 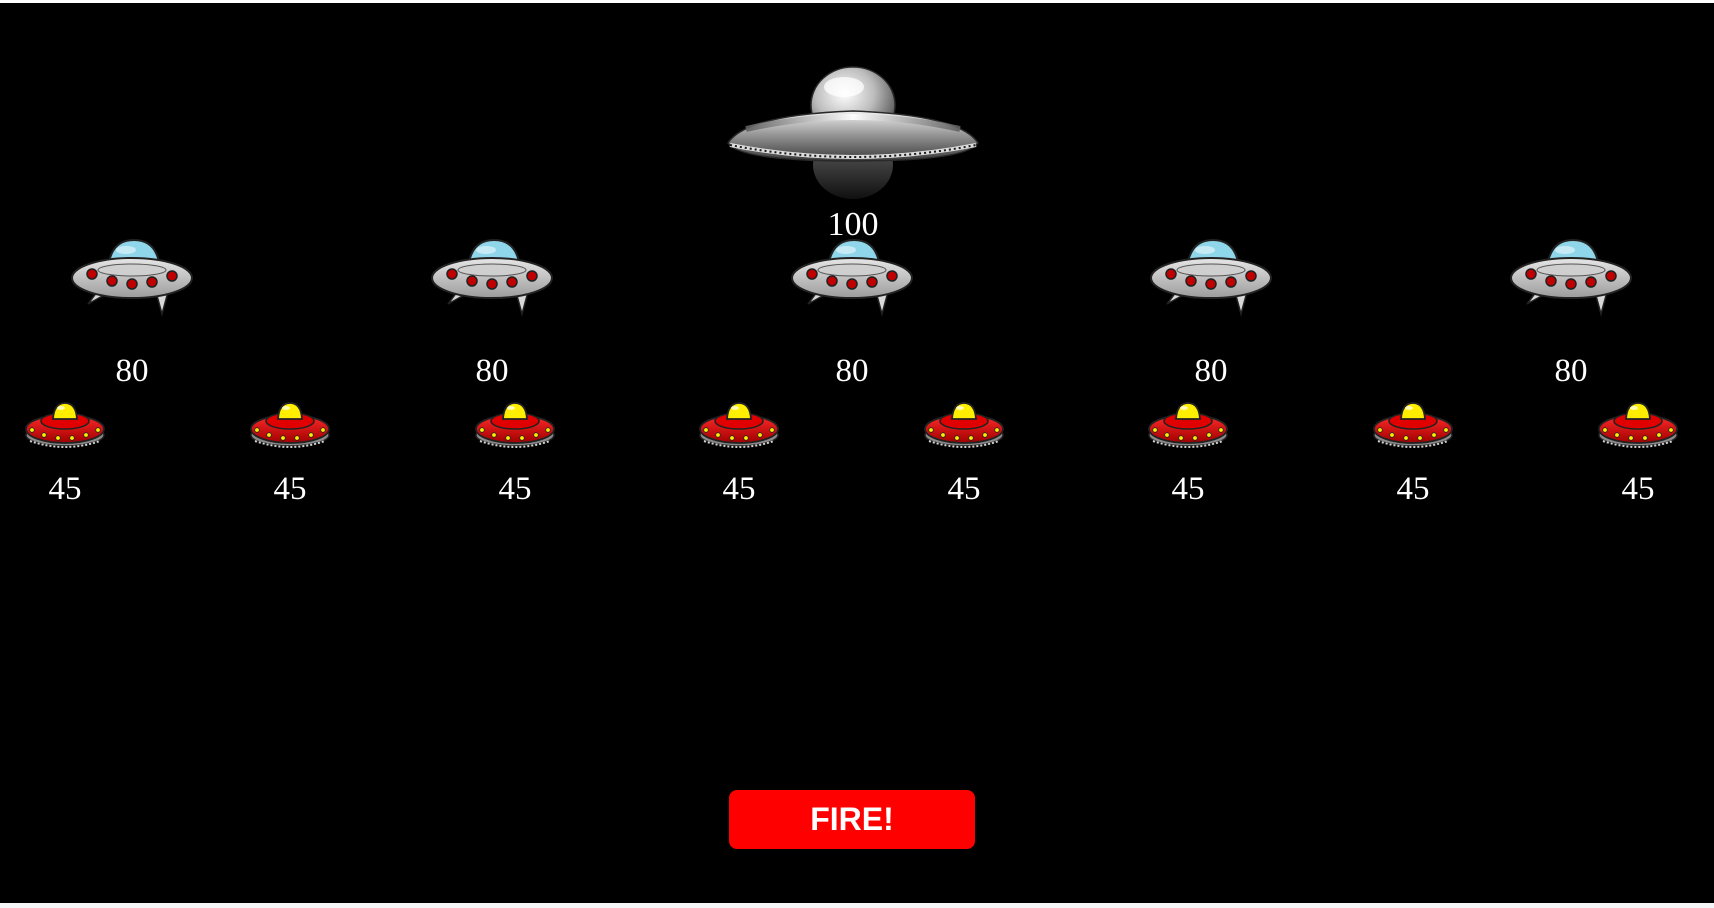 I want to click on fire-button: FIRE!, so click(x=852, y=819).